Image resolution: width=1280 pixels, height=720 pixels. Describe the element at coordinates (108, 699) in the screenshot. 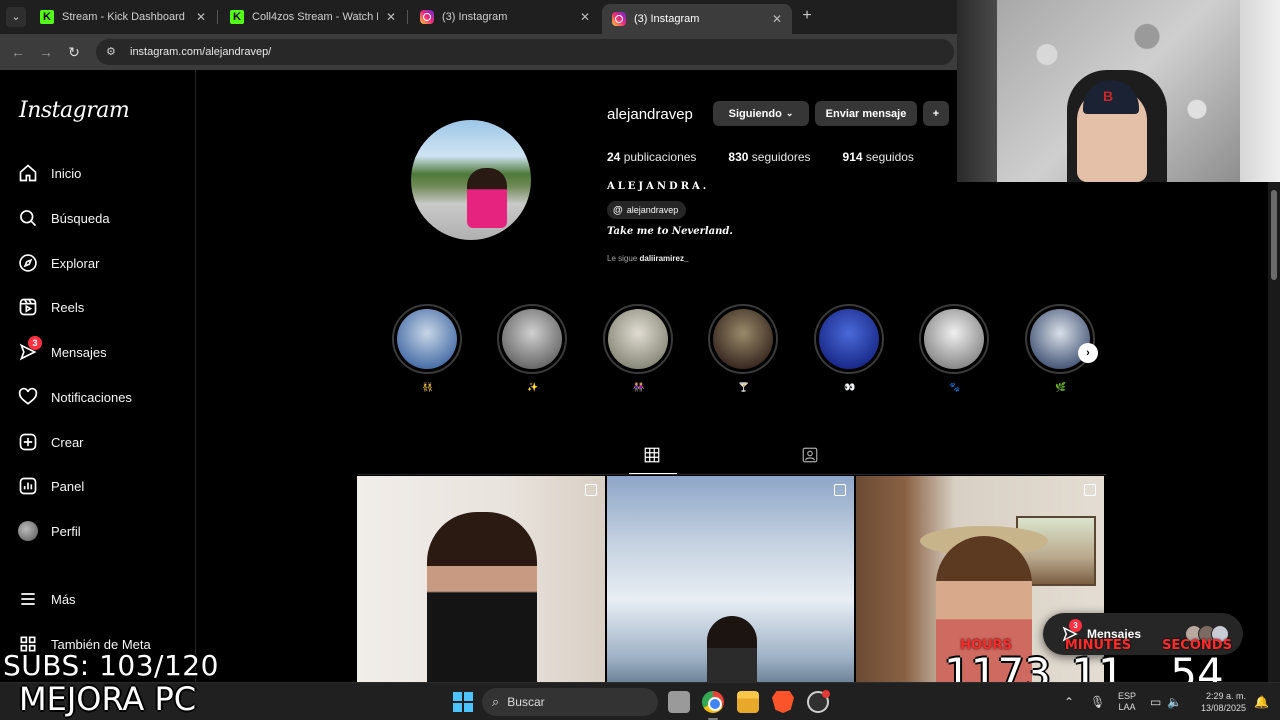

I see `channel-brand: MEJORA PC` at that location.